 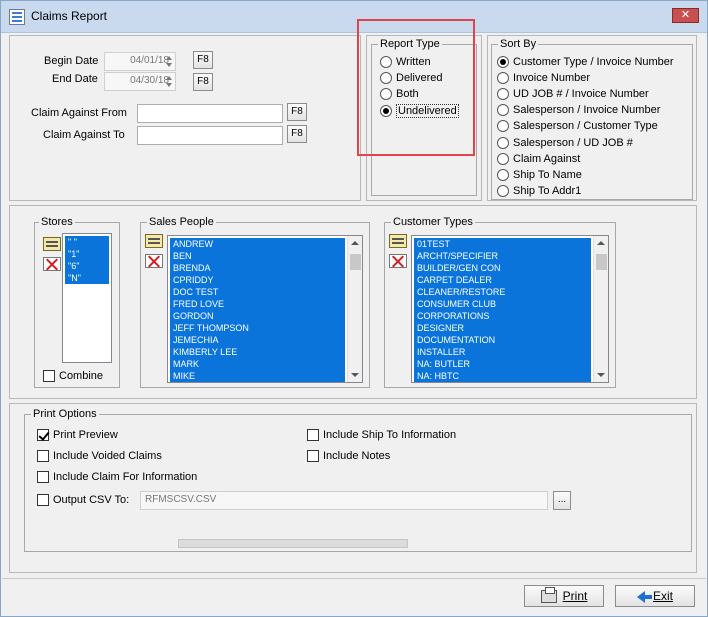 I want to click on list-item: NA: HBTC, so click(x=502, y=376).